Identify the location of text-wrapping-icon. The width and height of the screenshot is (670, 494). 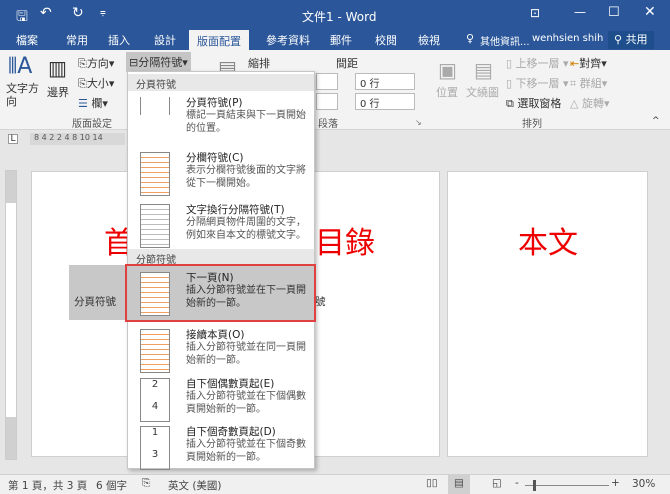
(155, 226).